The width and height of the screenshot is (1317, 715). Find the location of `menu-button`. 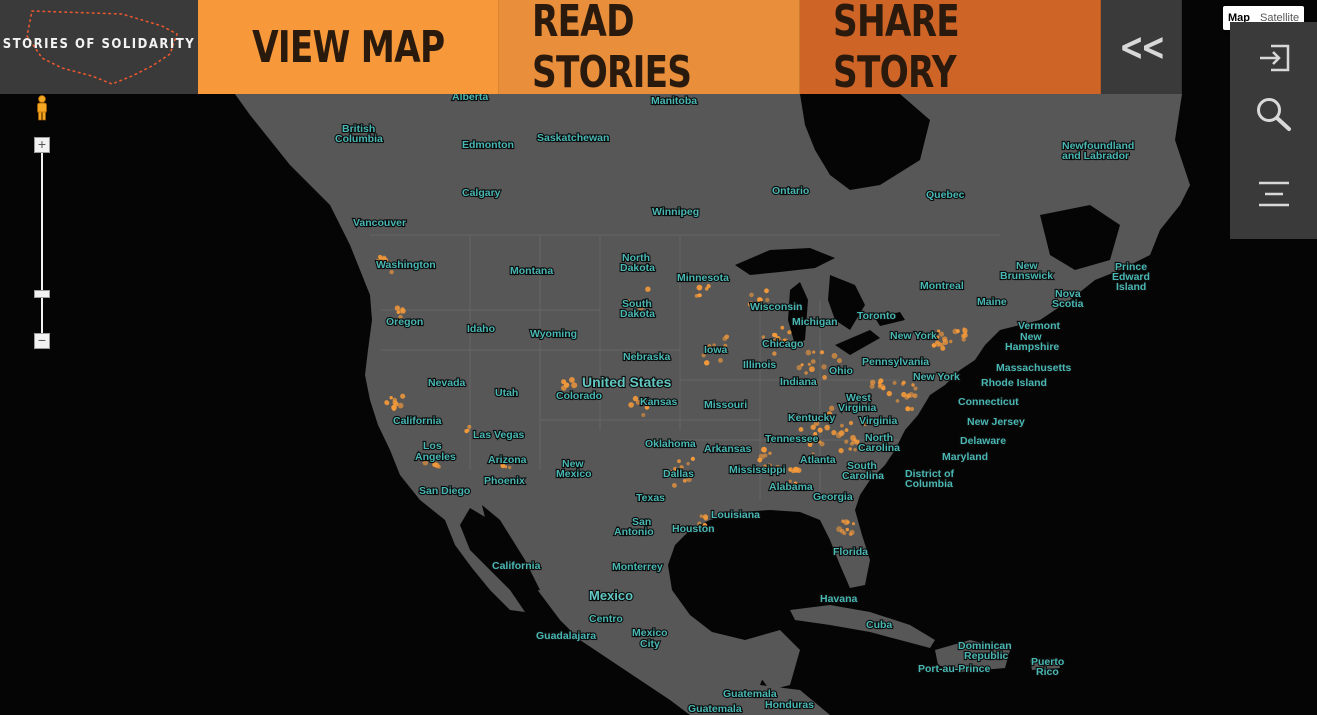

menu-button is located at coordinates (1273, 194).